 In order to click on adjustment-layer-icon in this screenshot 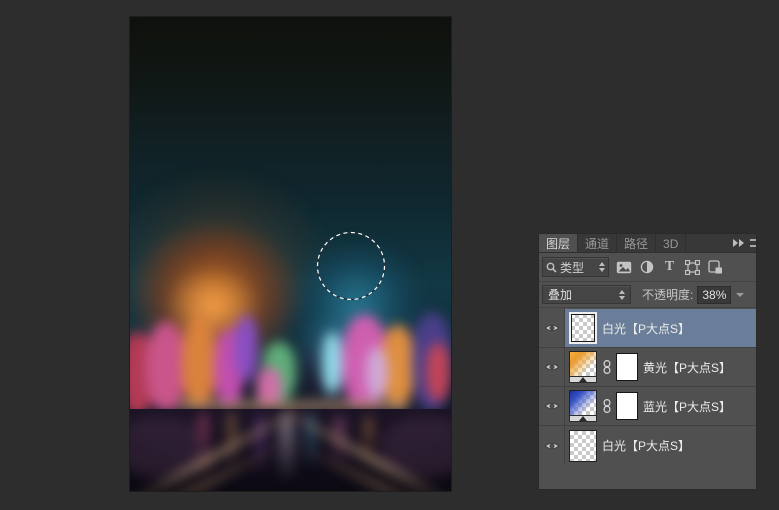, I will do `click(646, 267)`.